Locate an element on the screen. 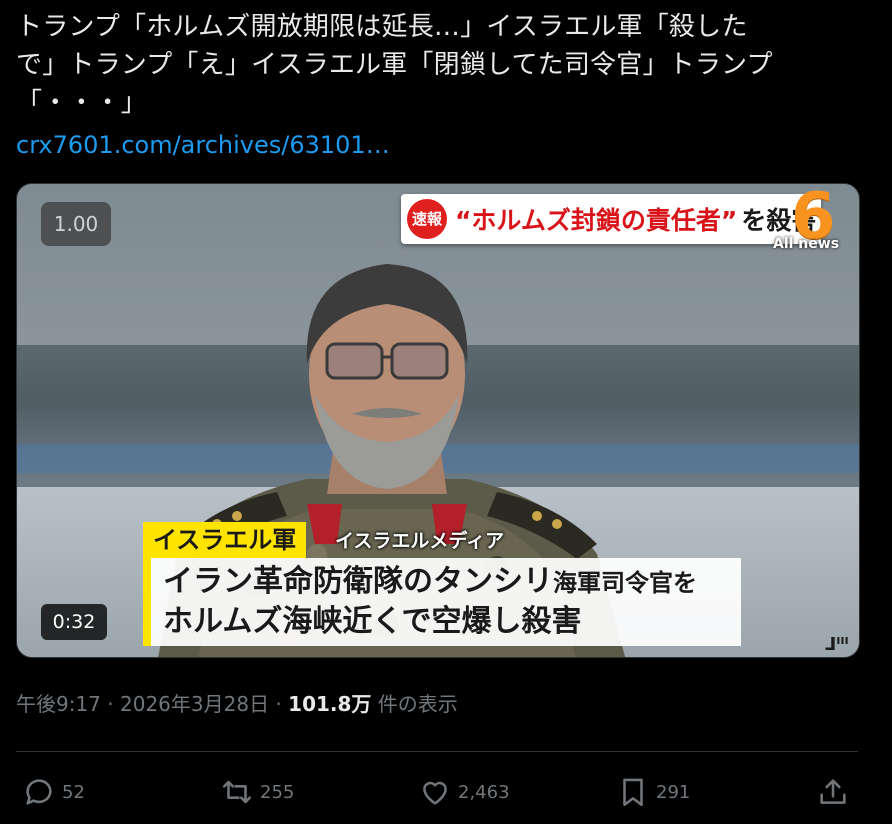 The image size is (892, 824). share-button is located at coordinates (836, 792).